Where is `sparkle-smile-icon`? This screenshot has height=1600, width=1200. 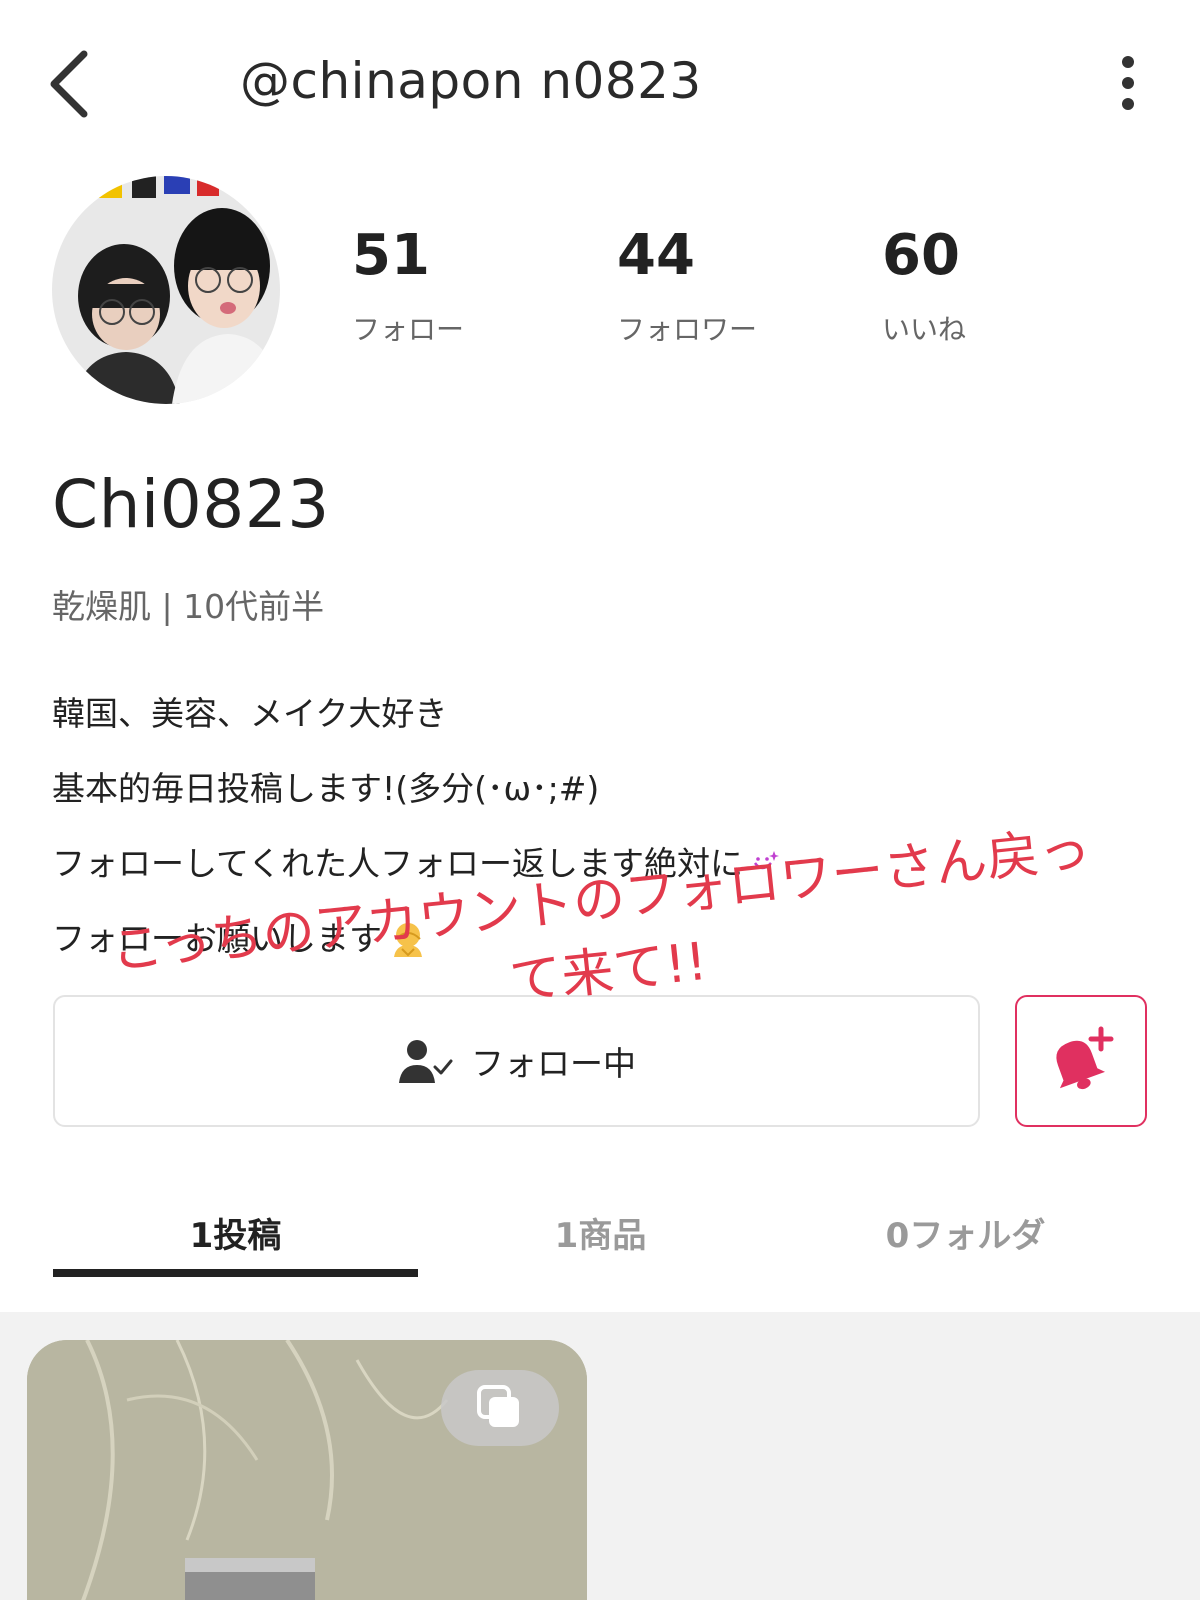
sparkle-smile-icon is located at coordinates (767, 859).